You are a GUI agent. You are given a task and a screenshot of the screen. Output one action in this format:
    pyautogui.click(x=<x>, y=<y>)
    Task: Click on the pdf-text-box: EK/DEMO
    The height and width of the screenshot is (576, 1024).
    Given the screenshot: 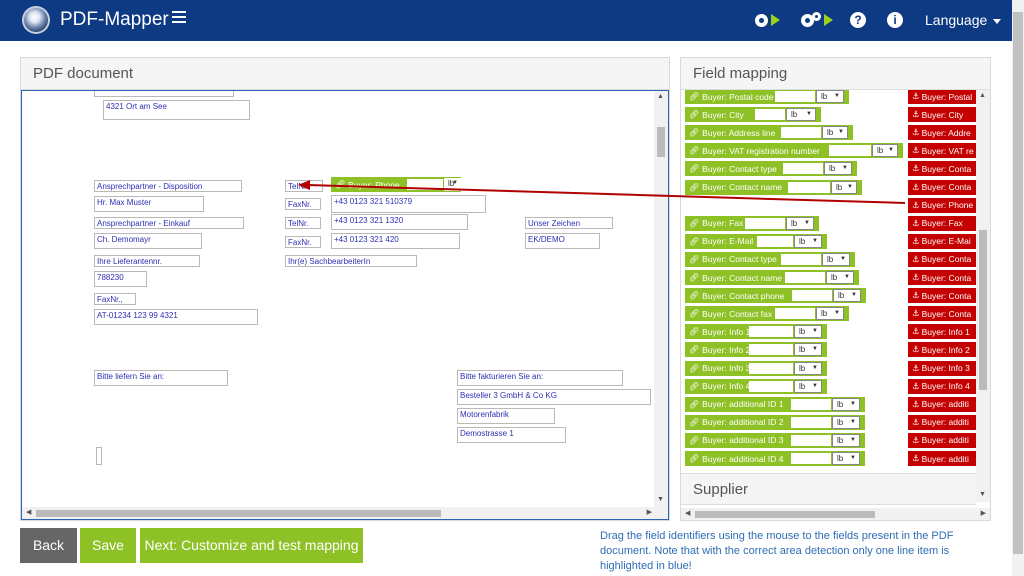 What is the action you would take?
    pyautogui.click(x=562, y=241)
    